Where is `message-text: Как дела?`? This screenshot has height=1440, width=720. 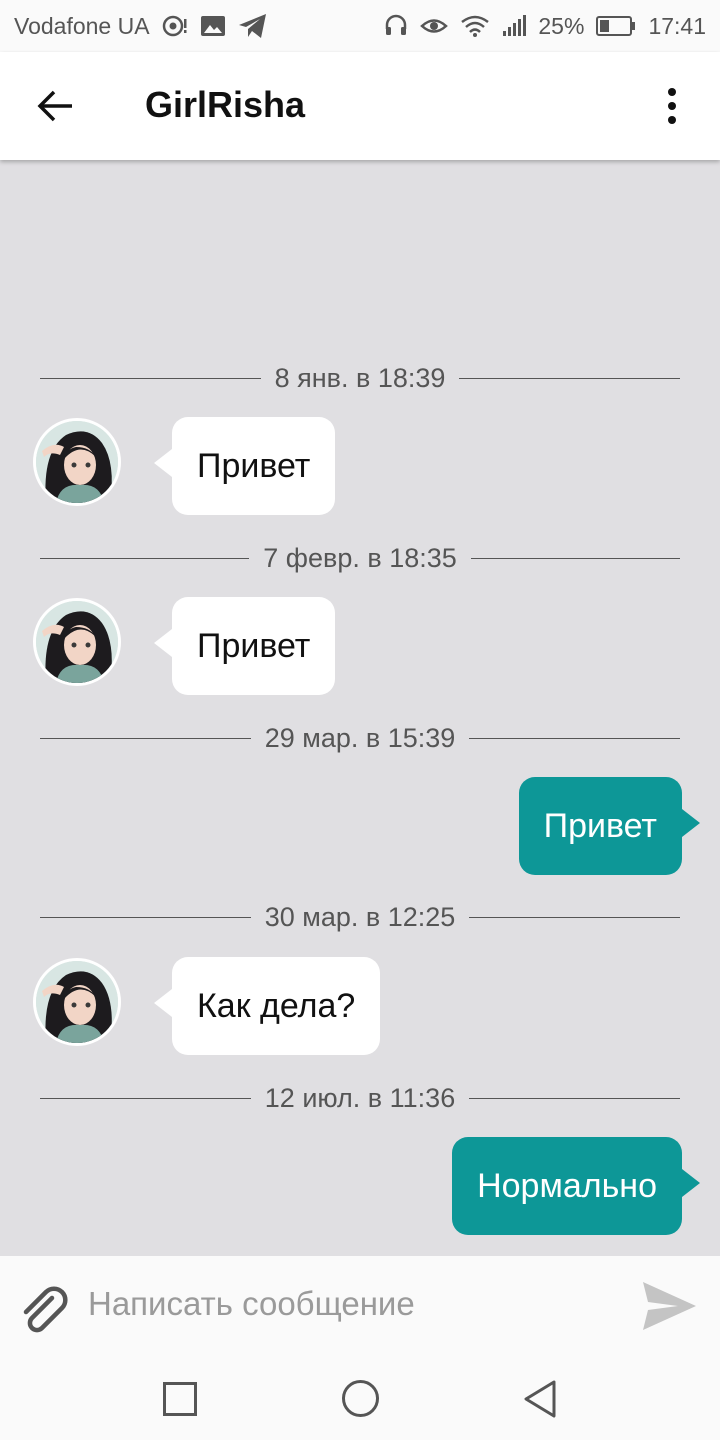
message-text: Как дела? is located at coordinates (276, 1005).